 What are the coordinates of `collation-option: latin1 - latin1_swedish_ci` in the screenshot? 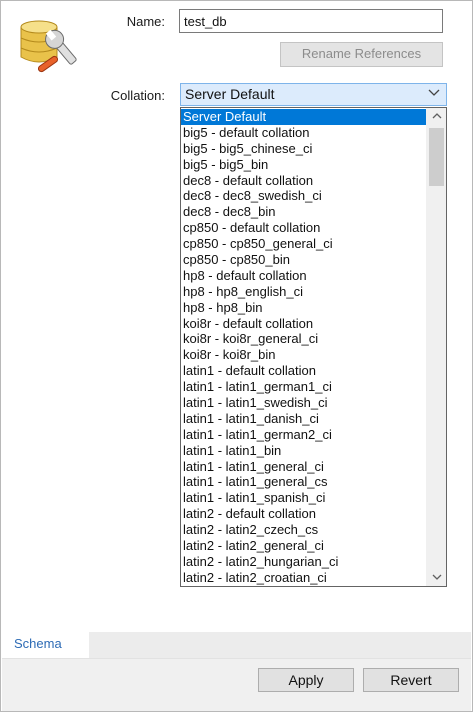 It's located at (303, 403).